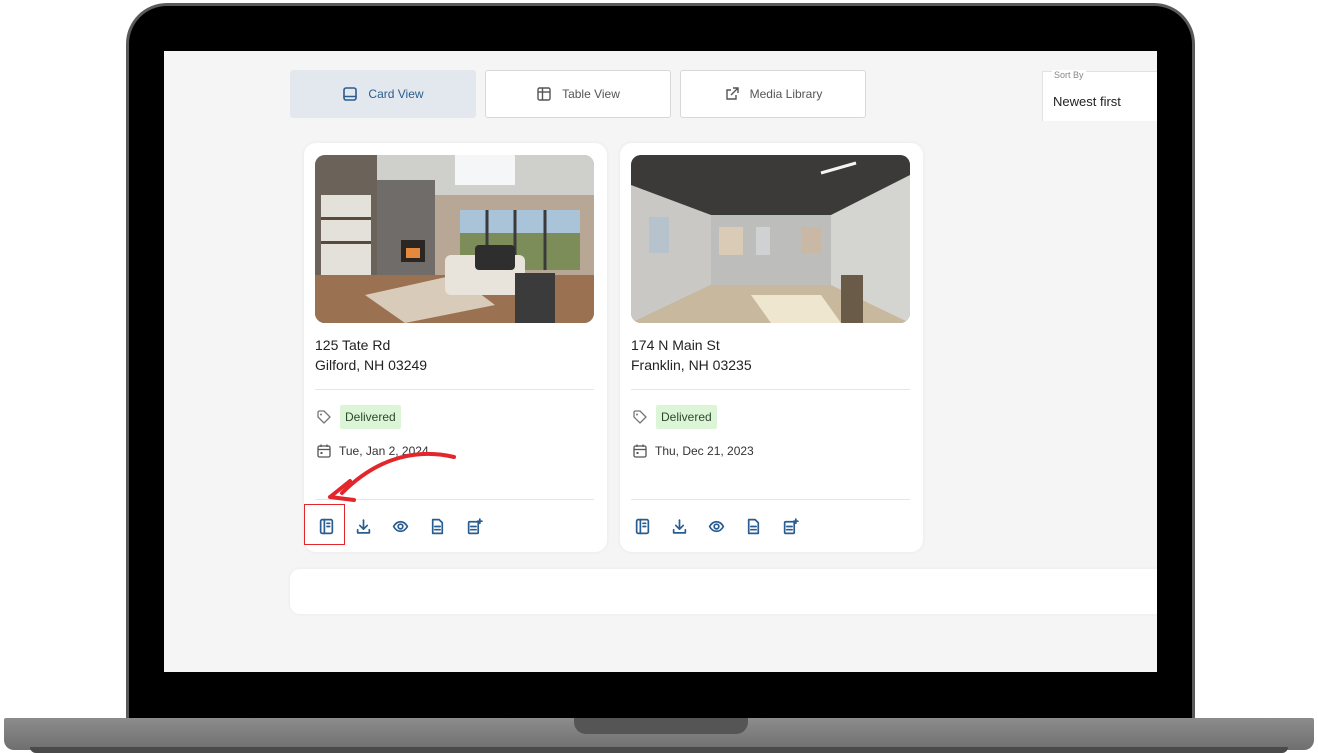 The image size is (1318, 753). What do you see at coordinates (544, 94) in the screenshot?
I see `table-icon` at bounding box center [544, 94].